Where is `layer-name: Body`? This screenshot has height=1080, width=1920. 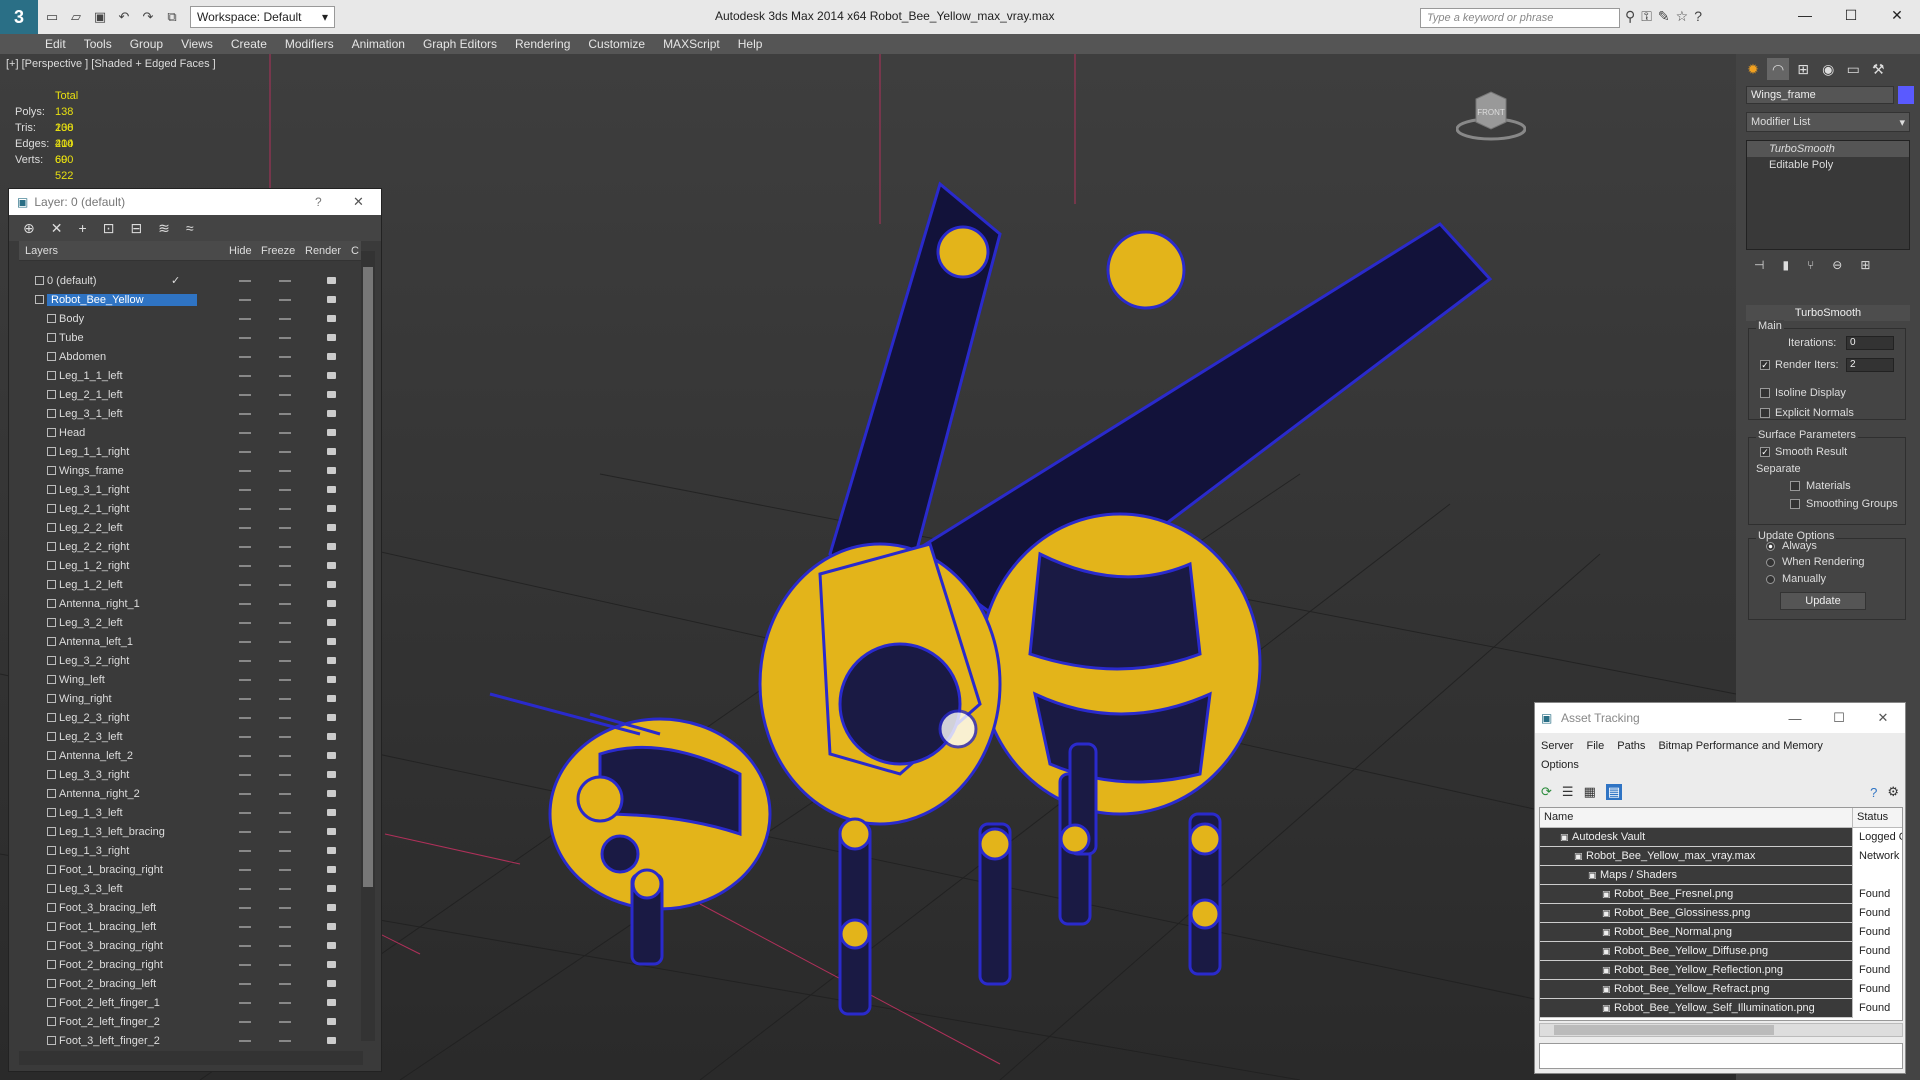
layer-name: Body is located at coordinates (71, 319).